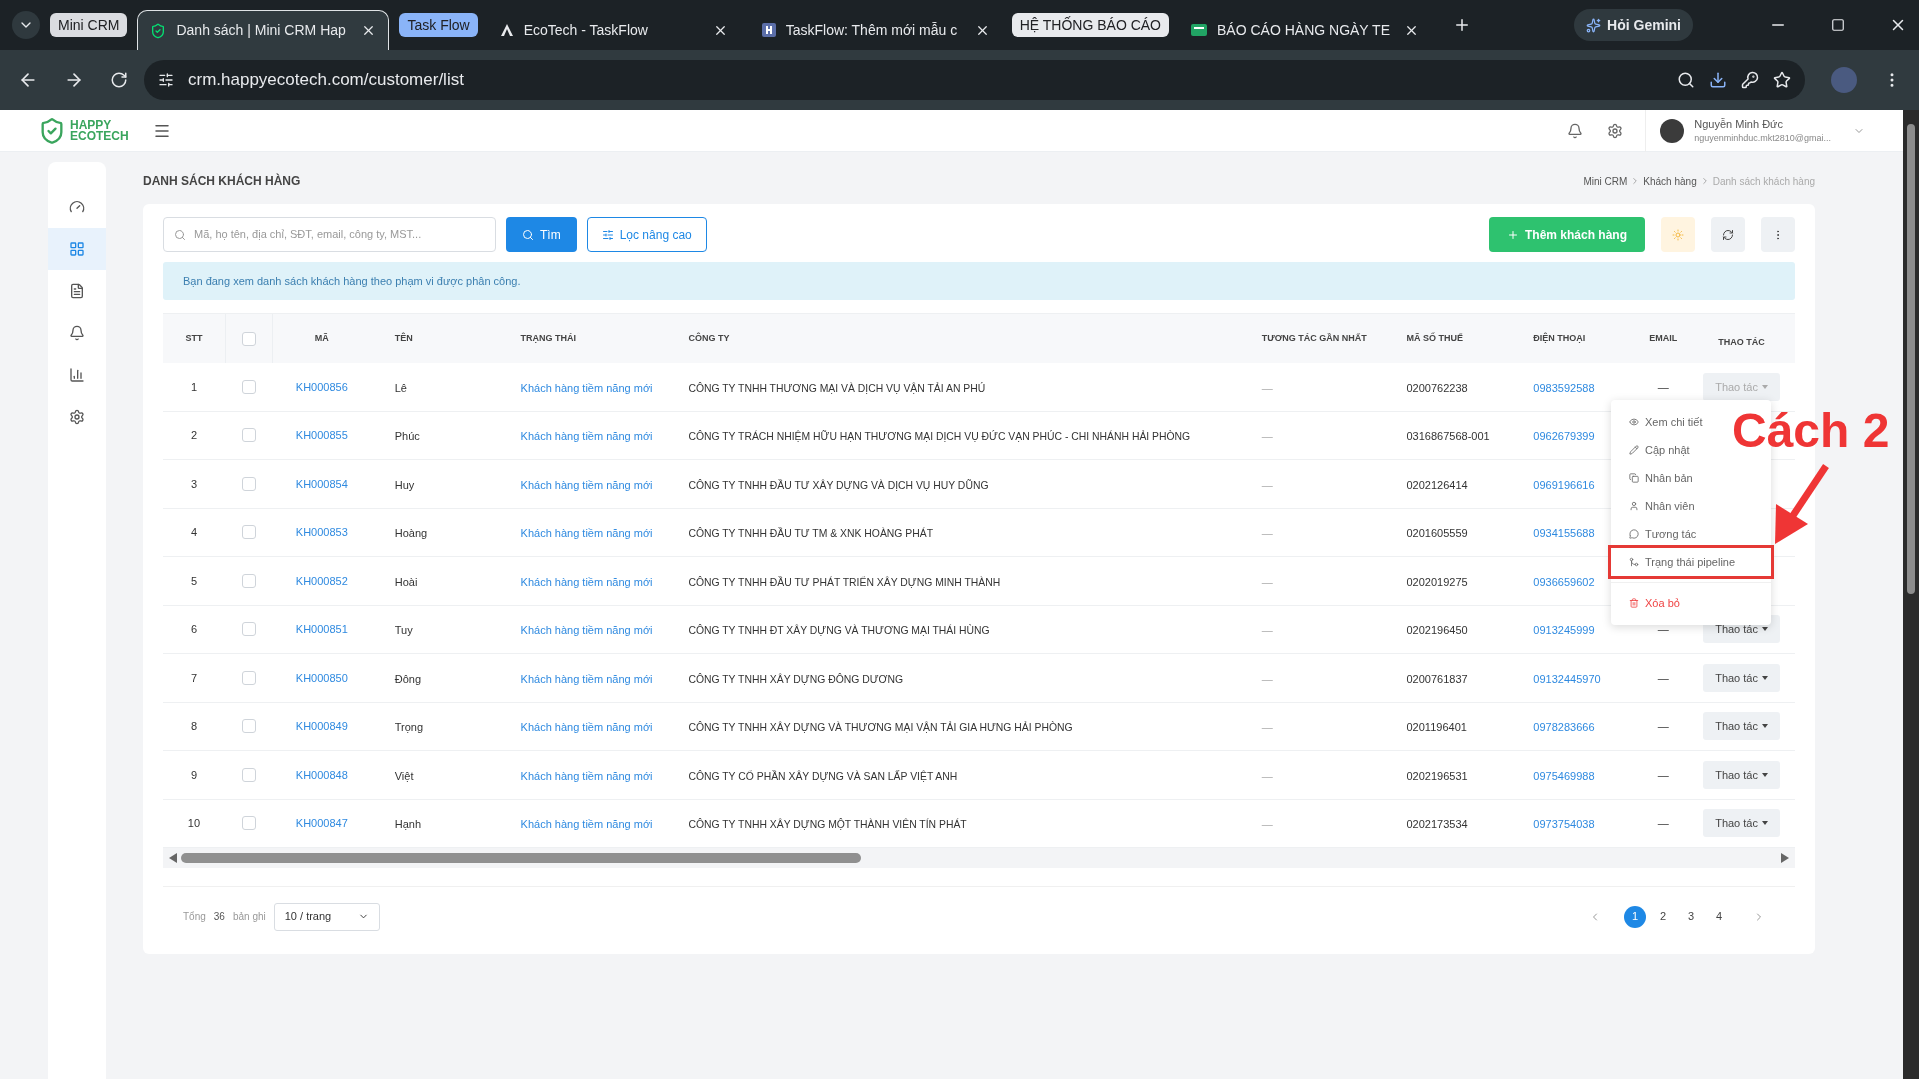 The width and height of the screenshot is (1919, 1079). I want to click on tax-code: 0202019275, so click(1437, 581).